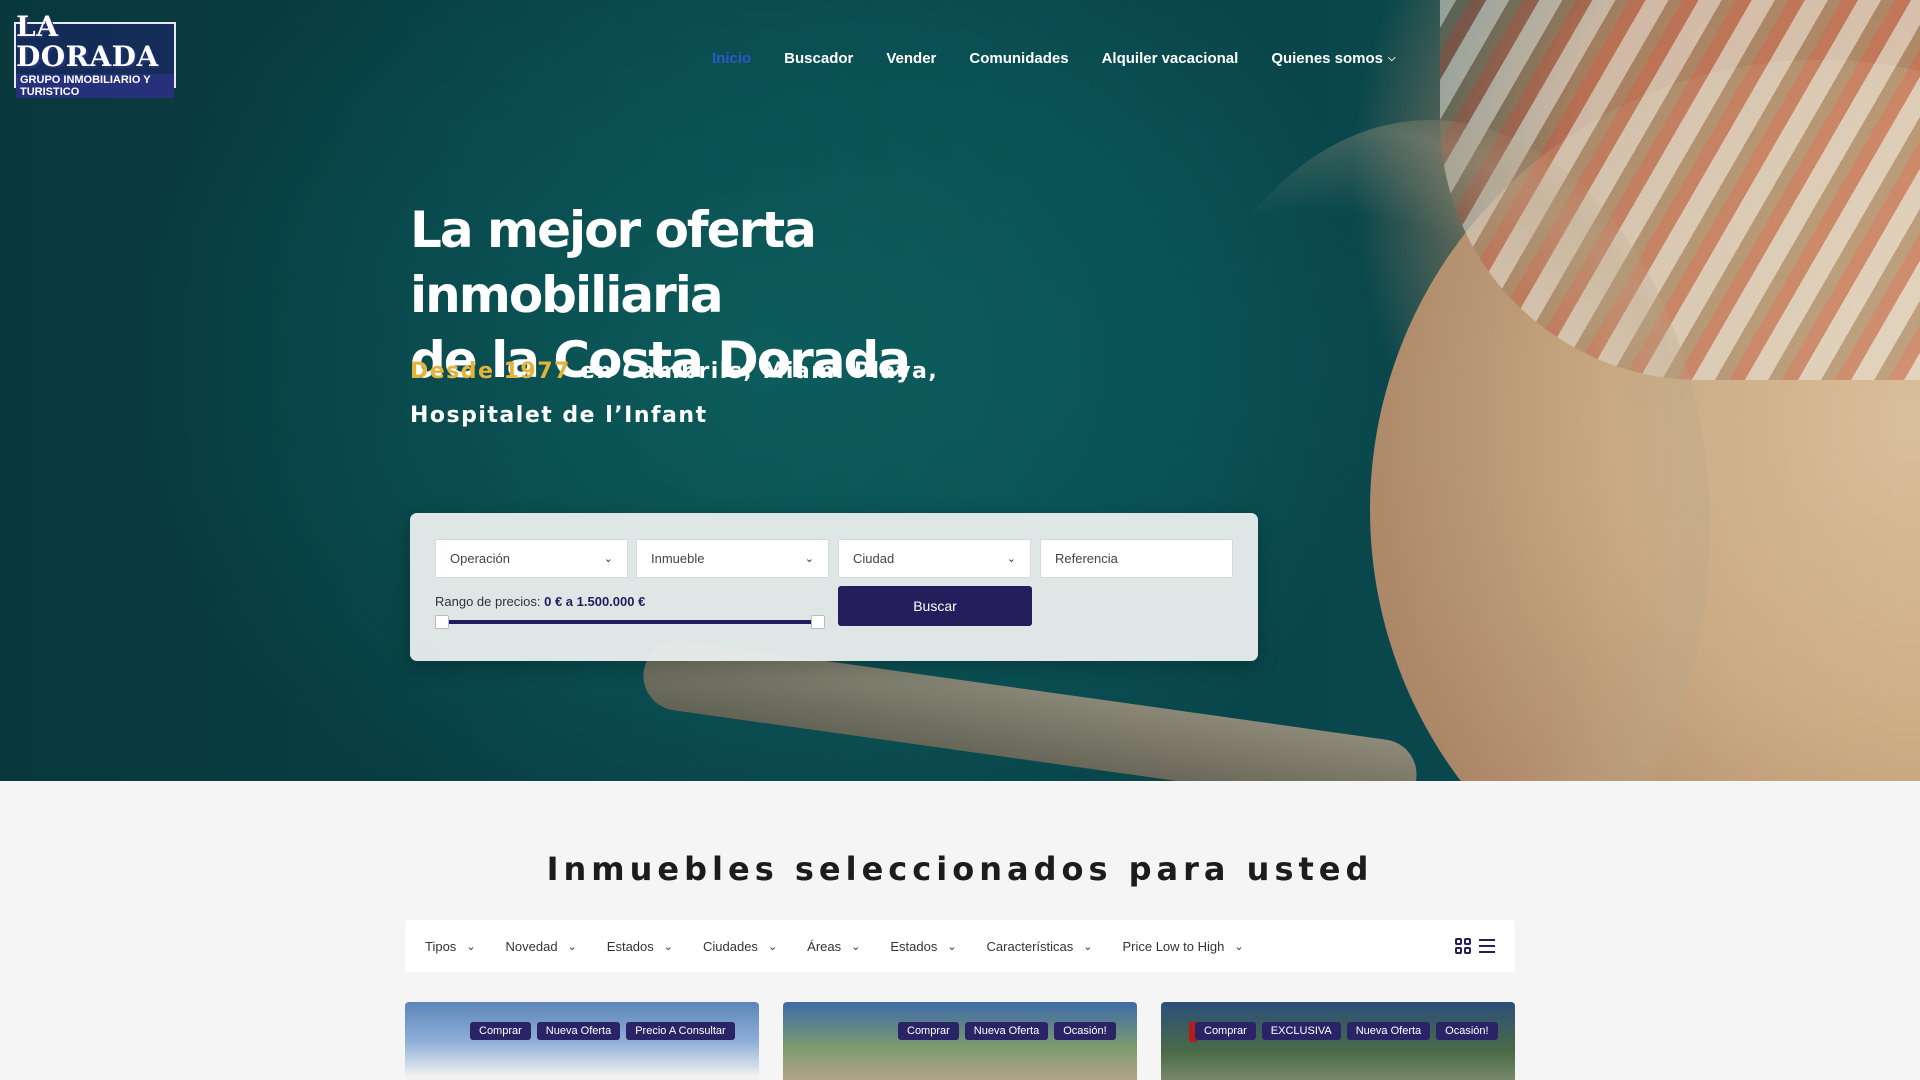 This screenshot has width=1920, height=1080. I want to click on filter-label: Tipos, so click(441, 946).